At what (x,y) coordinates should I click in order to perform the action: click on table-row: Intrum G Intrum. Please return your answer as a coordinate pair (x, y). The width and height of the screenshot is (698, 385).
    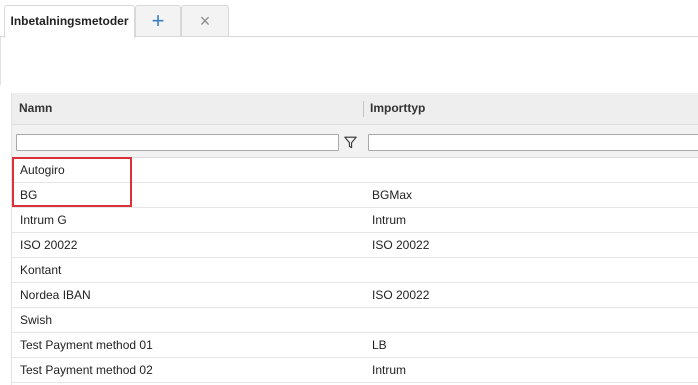
    Looking at the image, I should click on (355, 220).